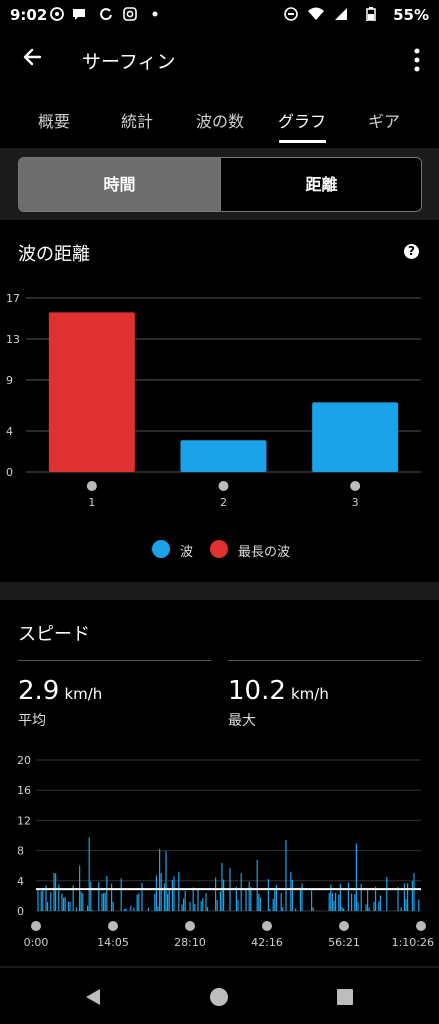 The height and width of the screenshot is (1024, 439). What do you see at coordinates (190, 942) in the screenshot?
I see `x-tick-label: 28:10` at bounding box center [190, 942].